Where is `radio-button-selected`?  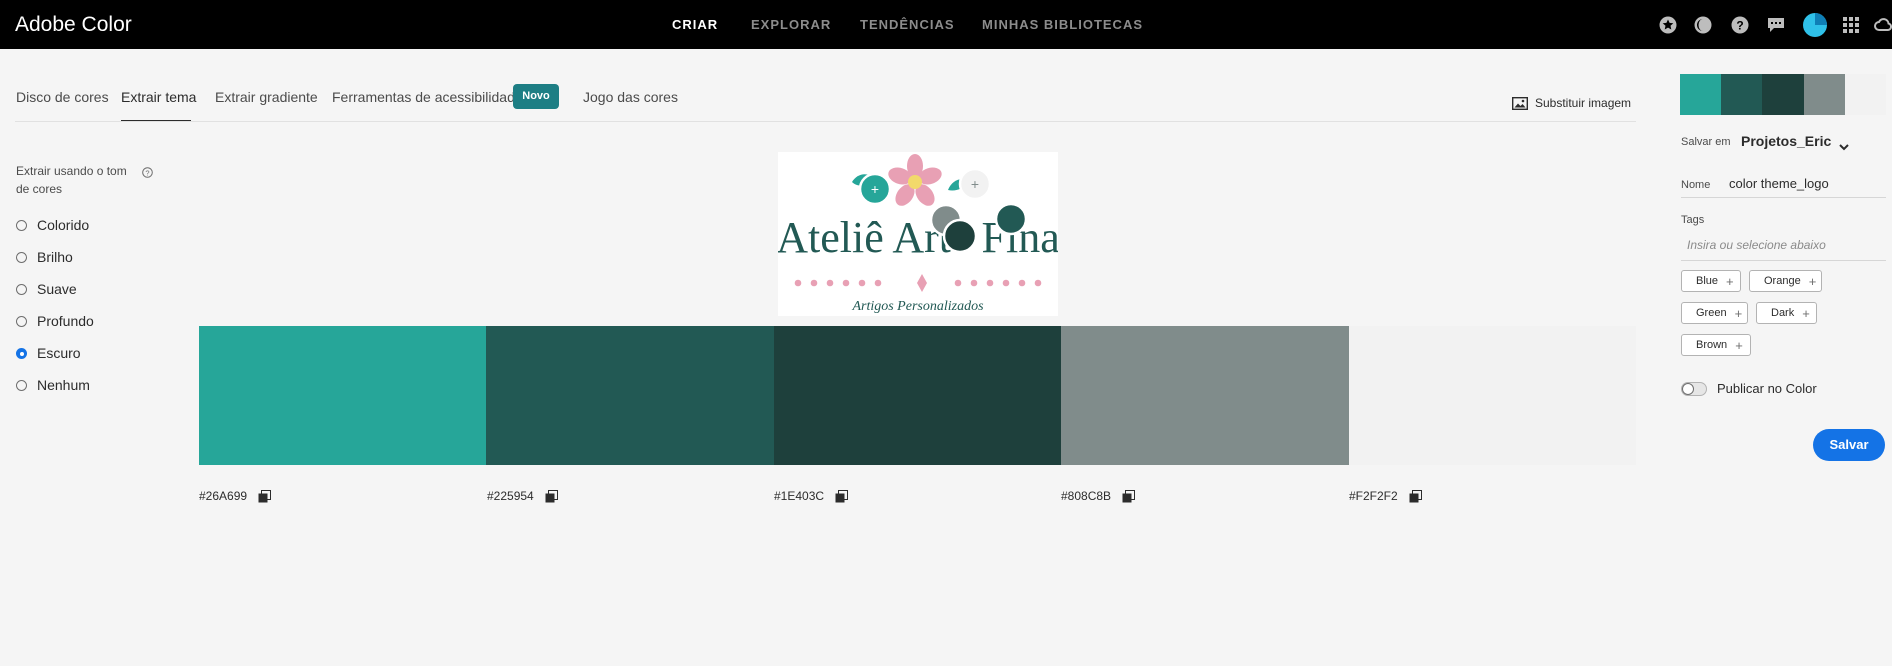
radio-button-selected is located at coordinates (21, 353).